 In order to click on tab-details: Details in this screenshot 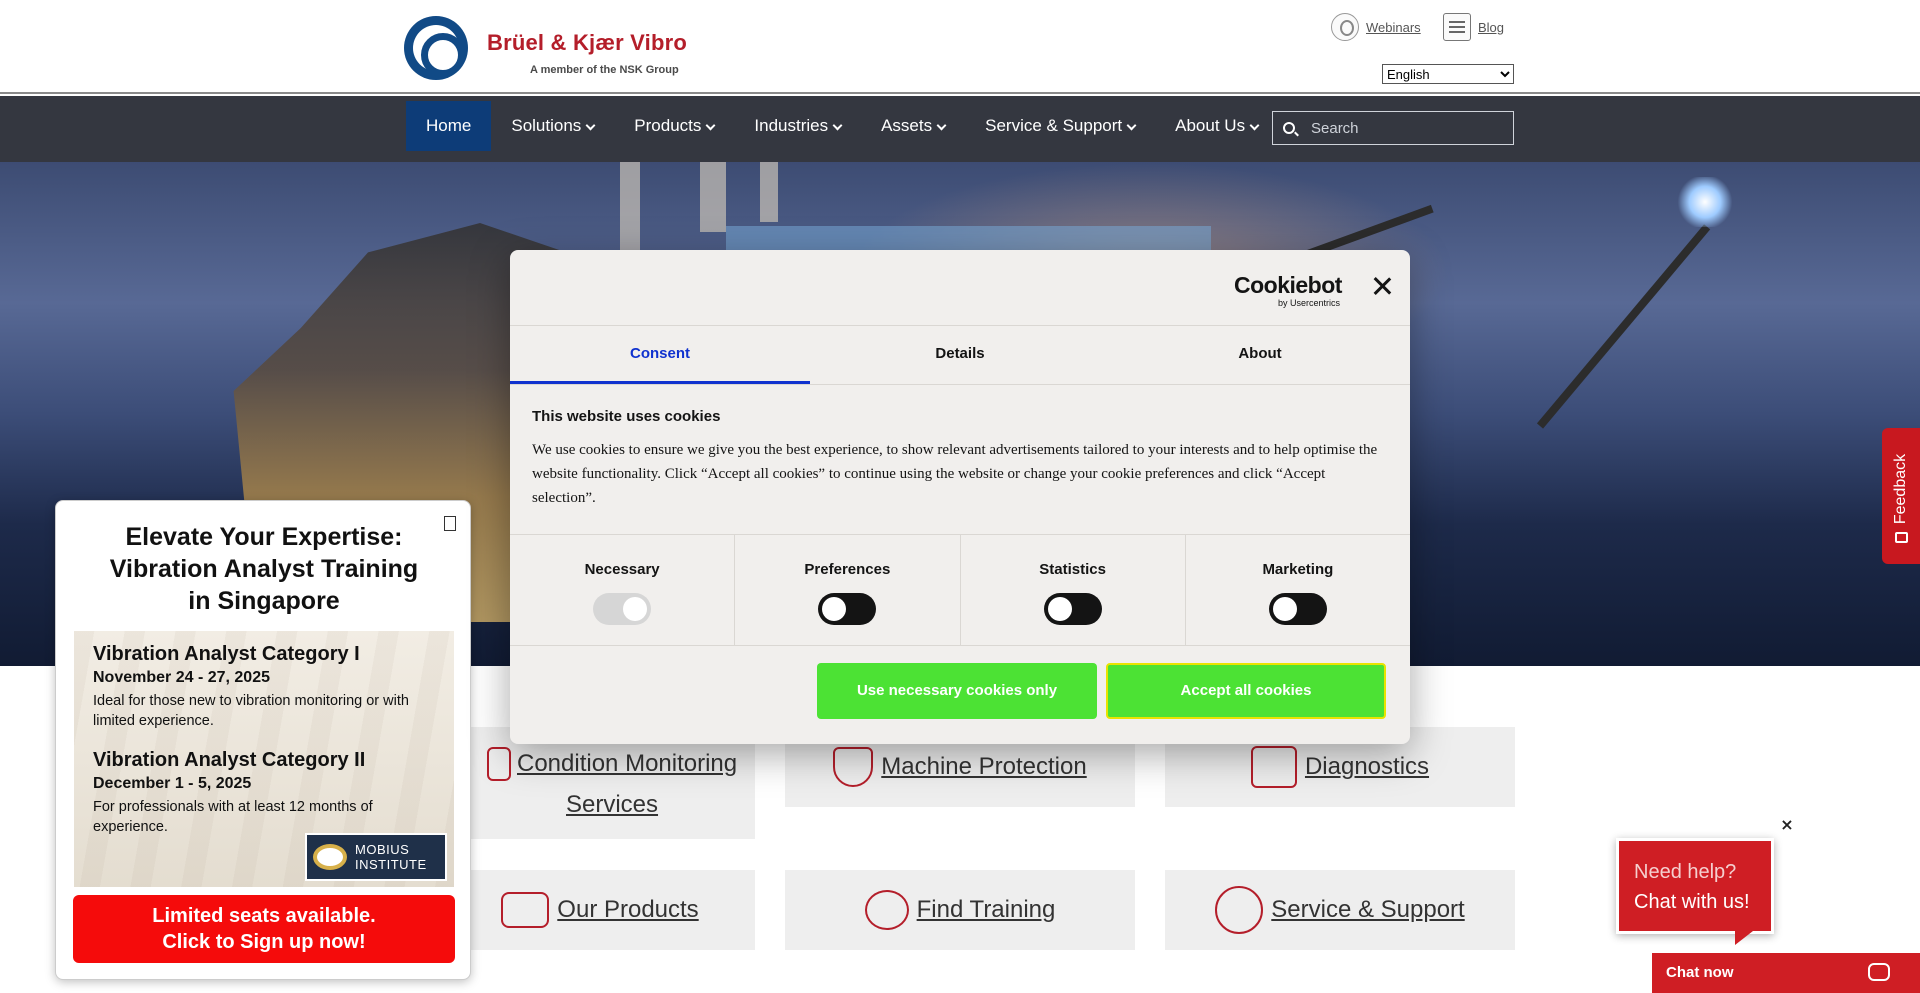, I will do `click(960, 355)`.